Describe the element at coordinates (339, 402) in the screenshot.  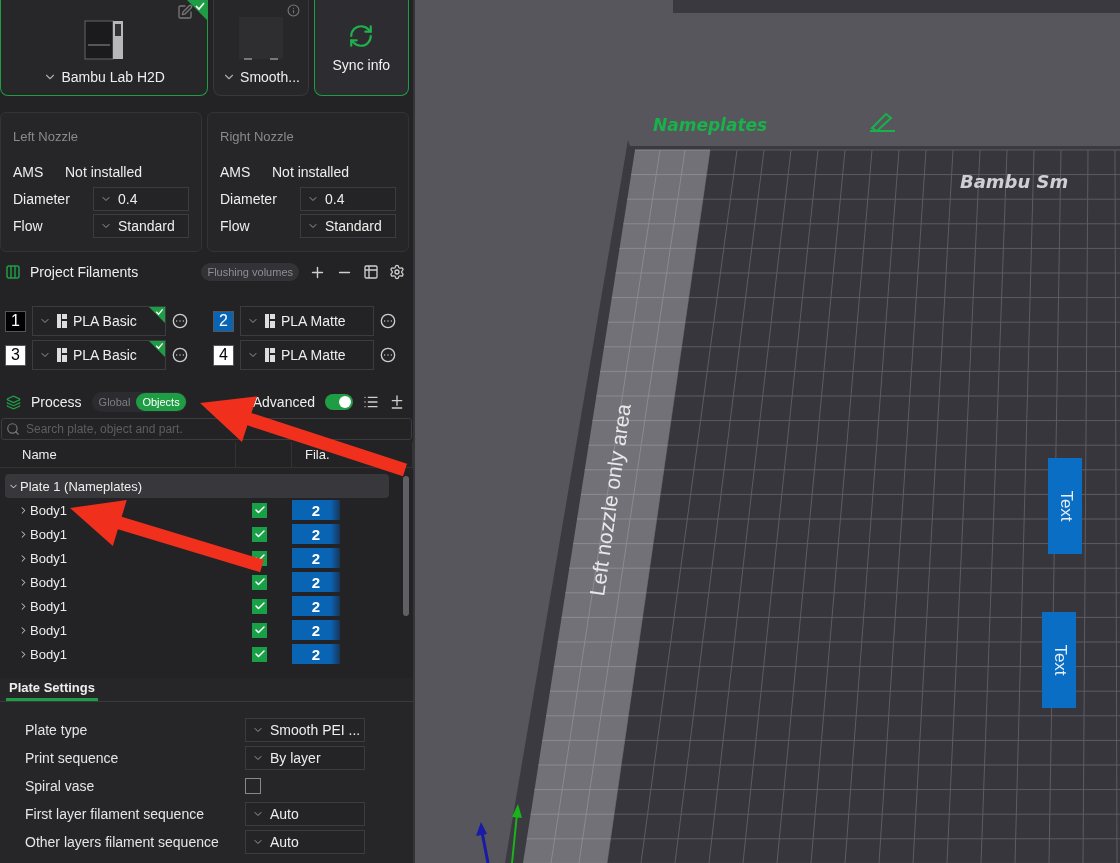
I see `advanced-toggle` at that location.